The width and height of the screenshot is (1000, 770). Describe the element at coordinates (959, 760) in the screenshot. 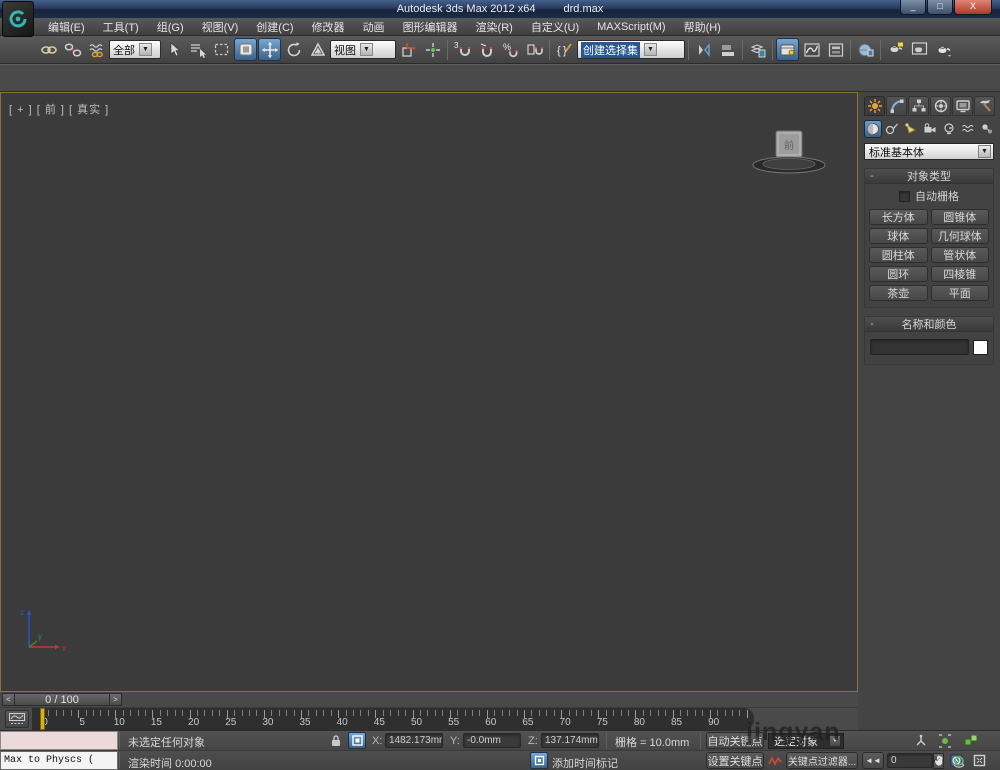

I see `orbit-icon` at that location.